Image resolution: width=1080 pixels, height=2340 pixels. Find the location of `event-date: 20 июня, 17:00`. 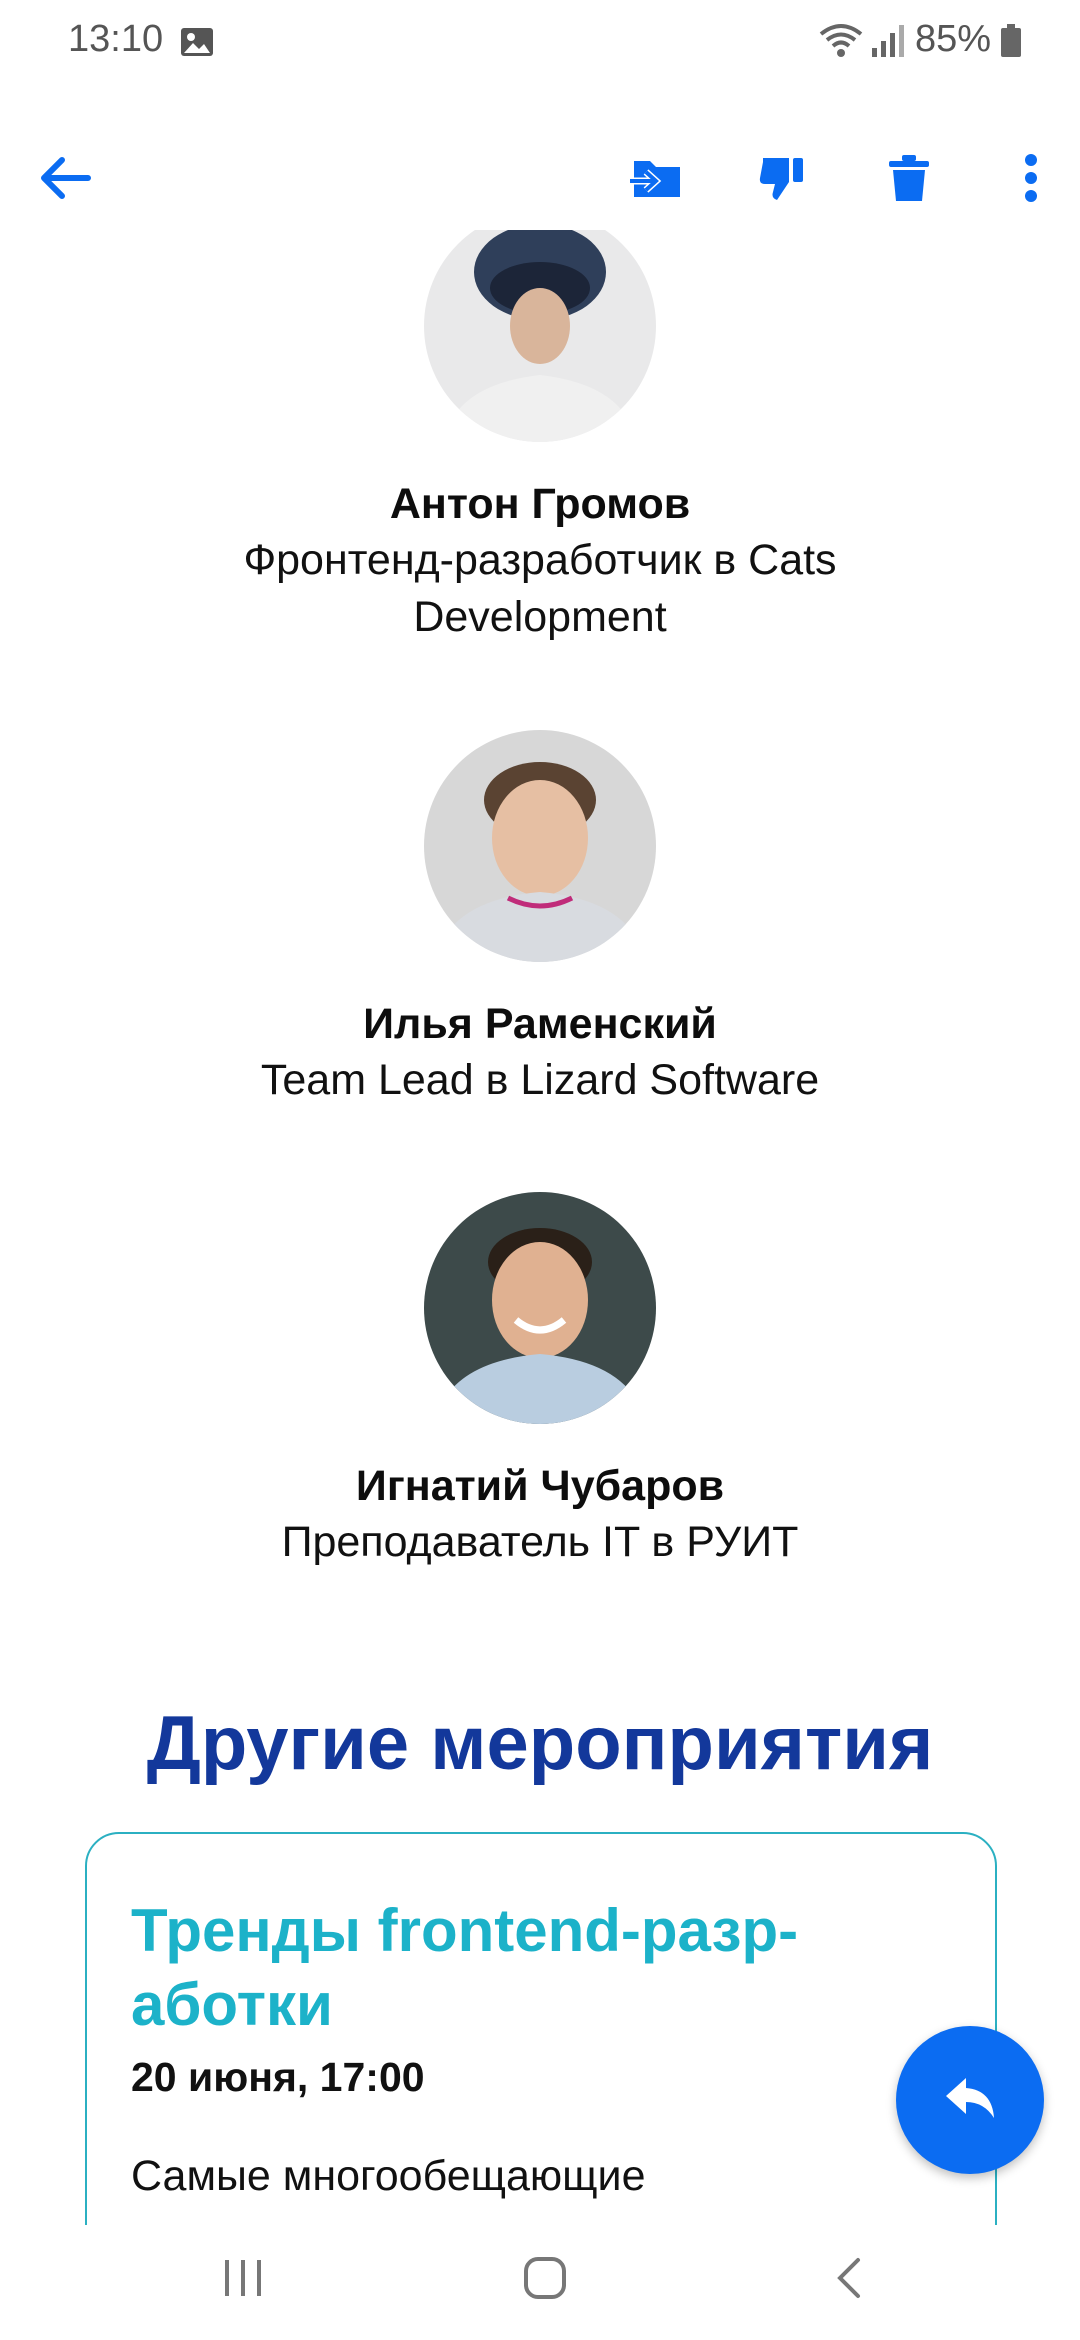

event-date: 20 июня, 17:00 is located at coordinates (278, 2077).